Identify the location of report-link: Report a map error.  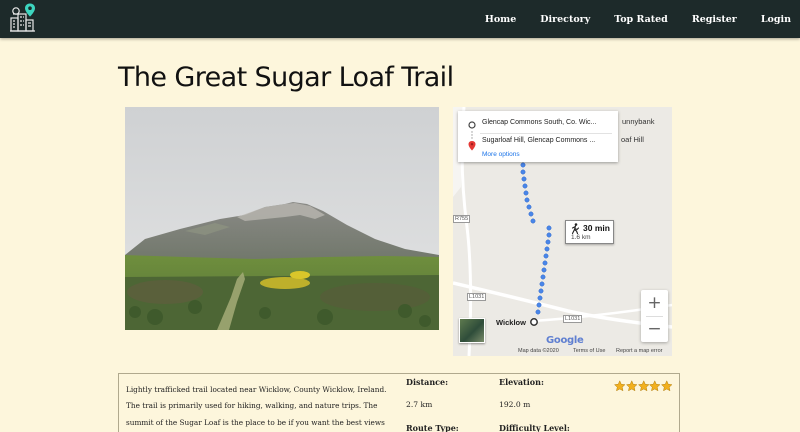
(639, 351).